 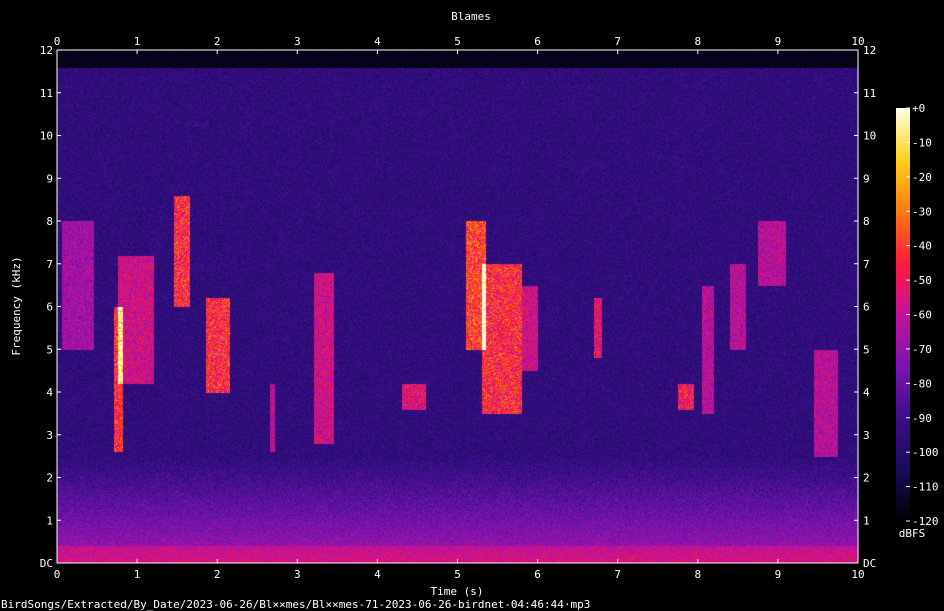 What do you see at coordinates (922, 280) in the screenshot?
I see `colorbar-tick-label: -50` at bounding box center [922, 280].